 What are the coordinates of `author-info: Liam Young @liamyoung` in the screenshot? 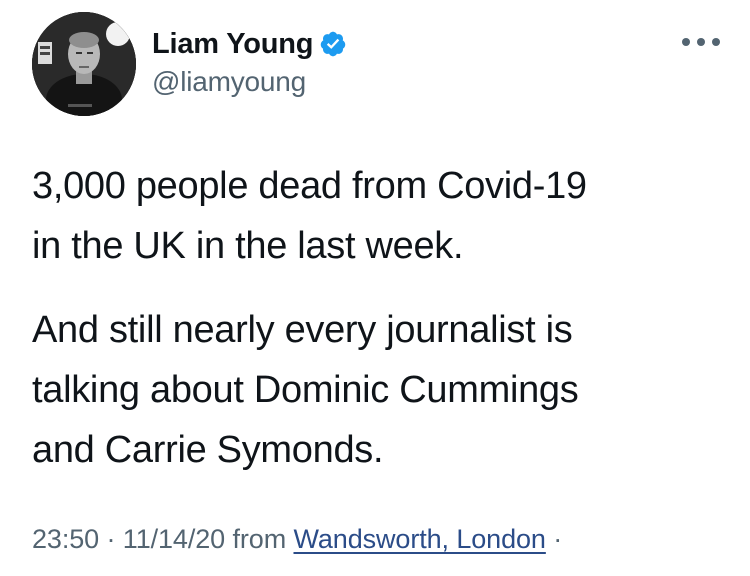 It's located at (249, 62).